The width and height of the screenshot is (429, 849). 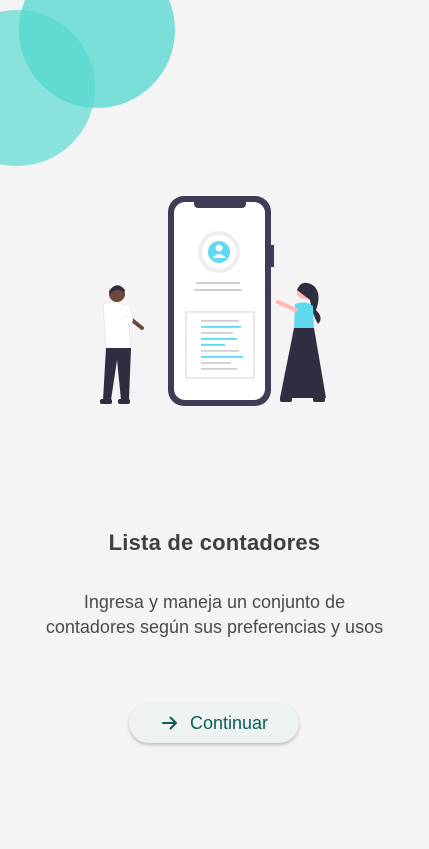 I want to click on onboarding-illustration, so click(x=213, y=301).